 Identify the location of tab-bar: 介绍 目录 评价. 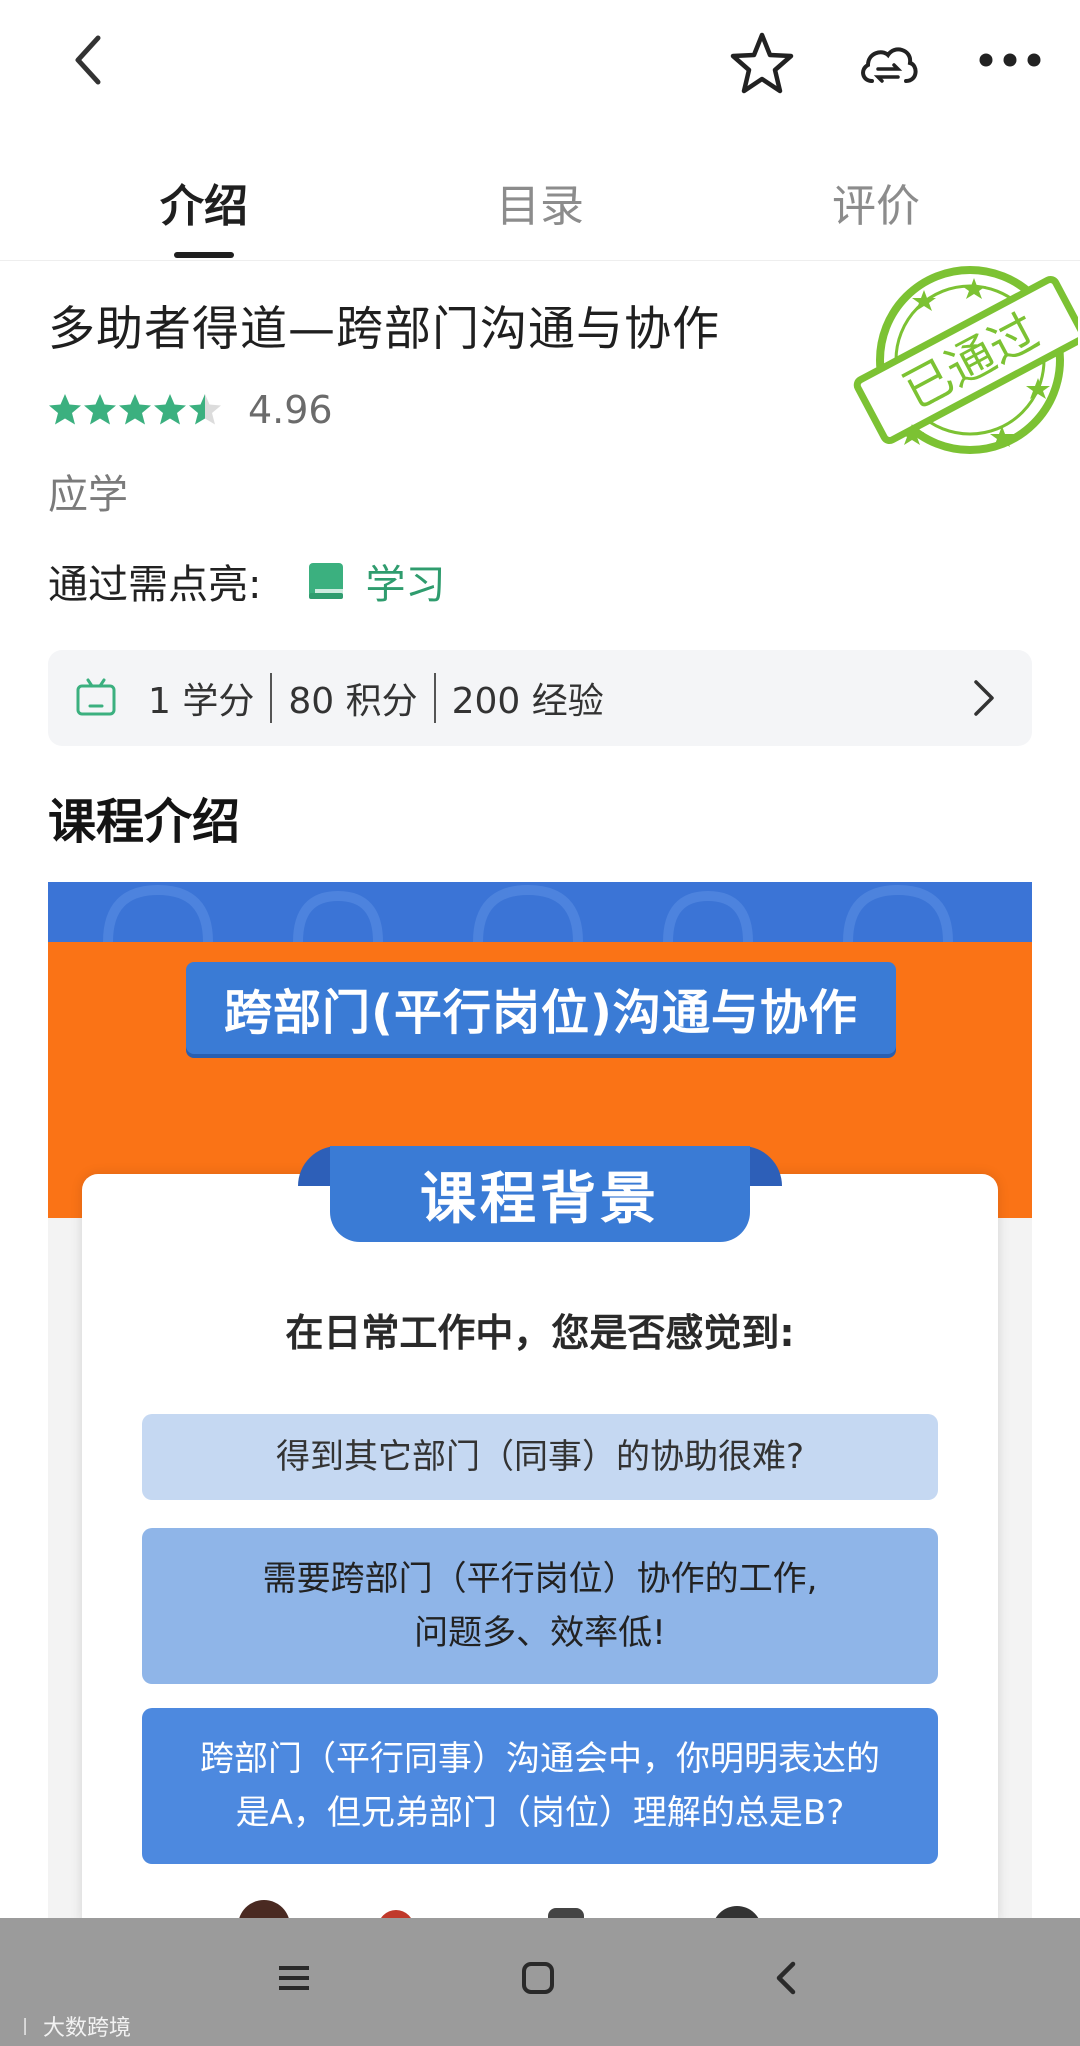
(540, 195).